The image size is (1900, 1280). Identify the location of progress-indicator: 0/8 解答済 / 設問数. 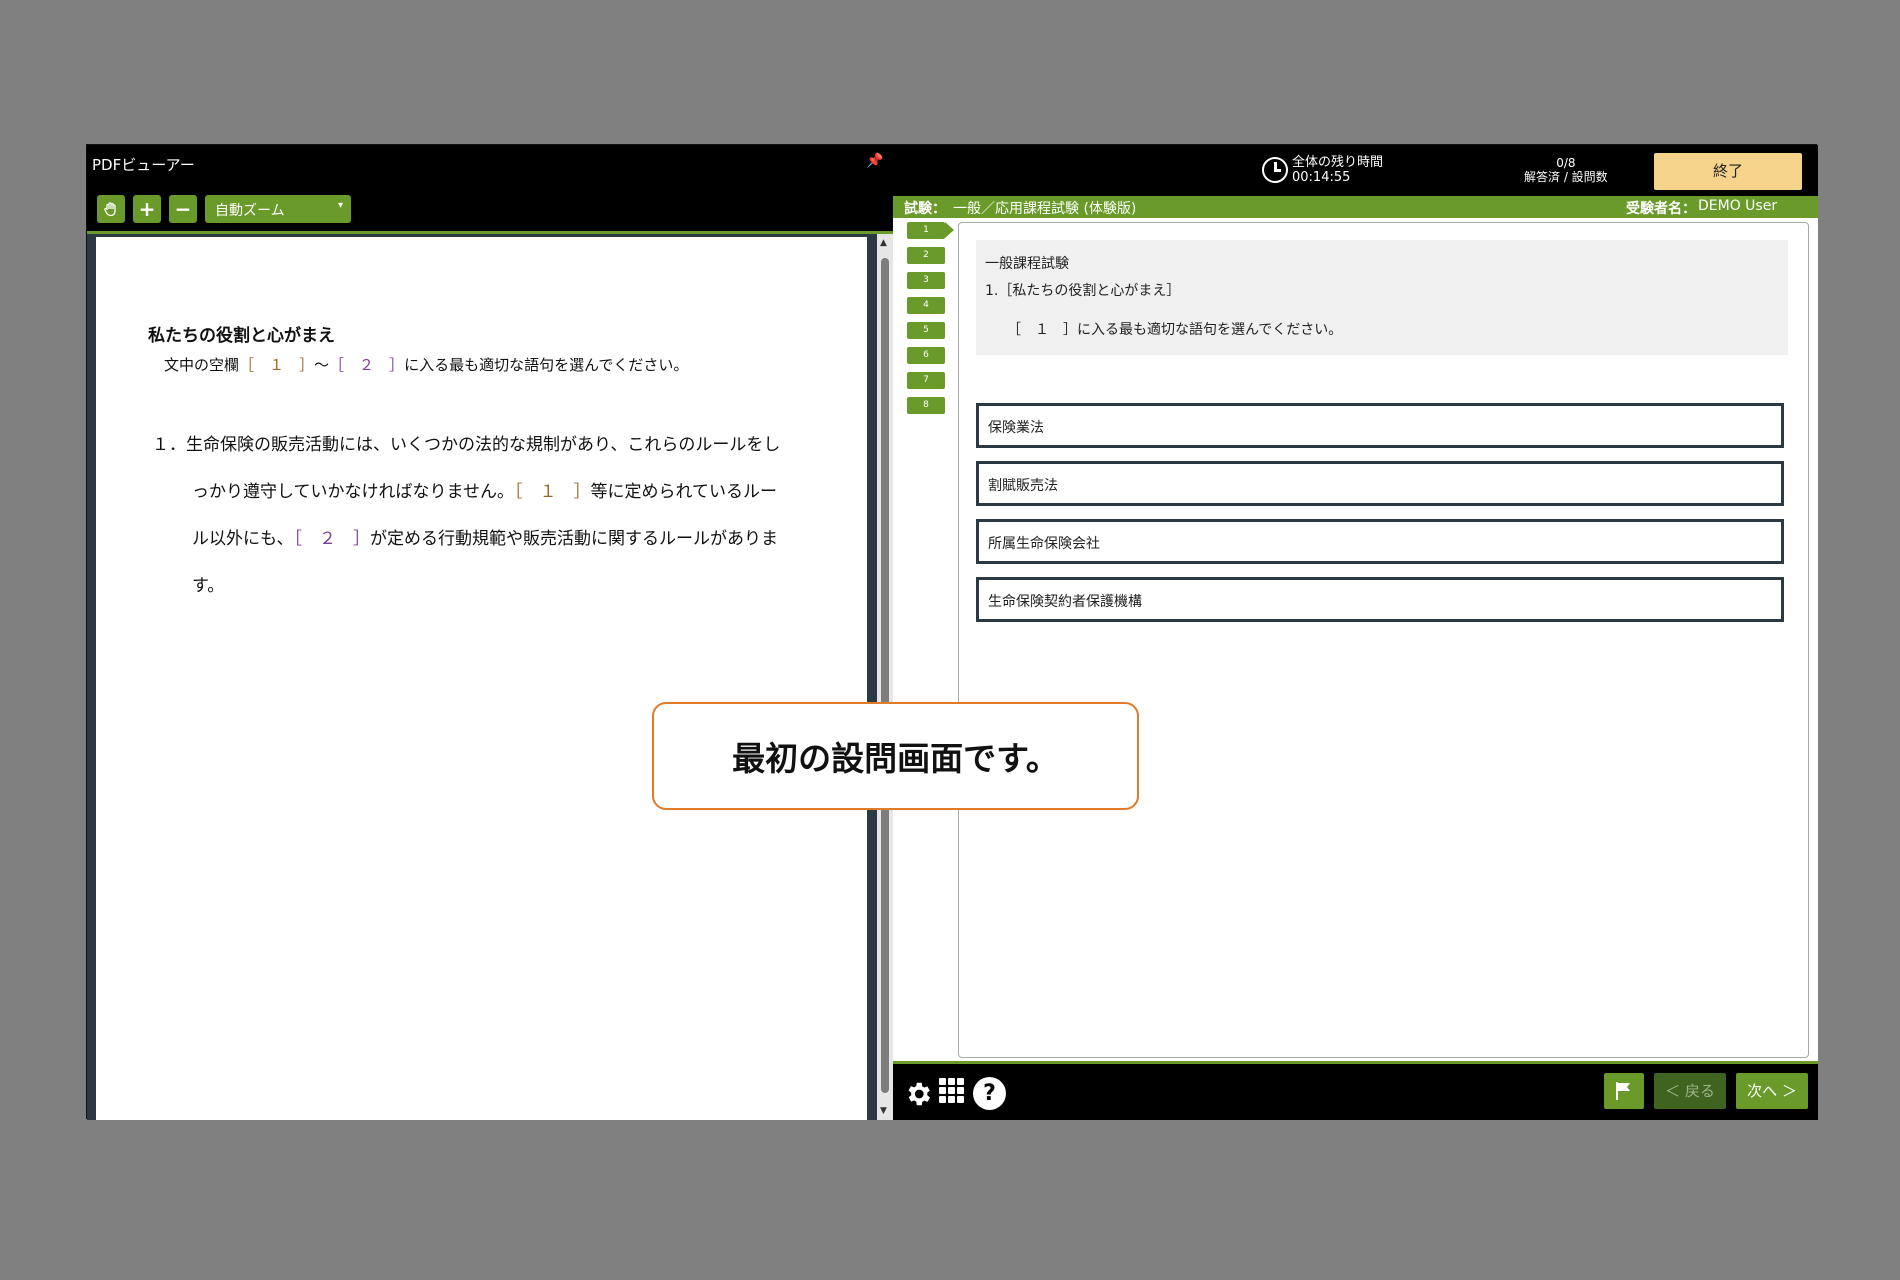
(1566, 170).